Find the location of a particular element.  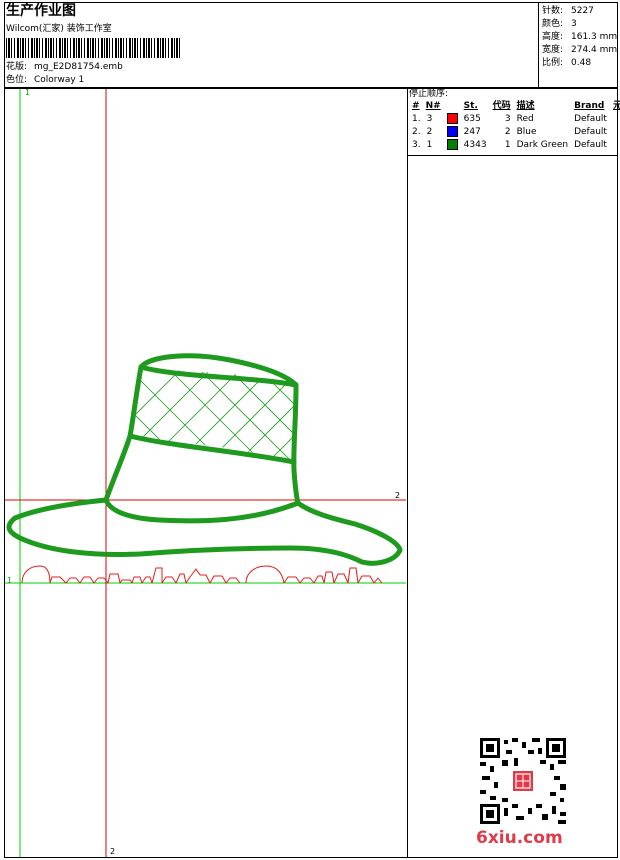

guide-label-green-h: 1 is located at coordinates (10, 580).